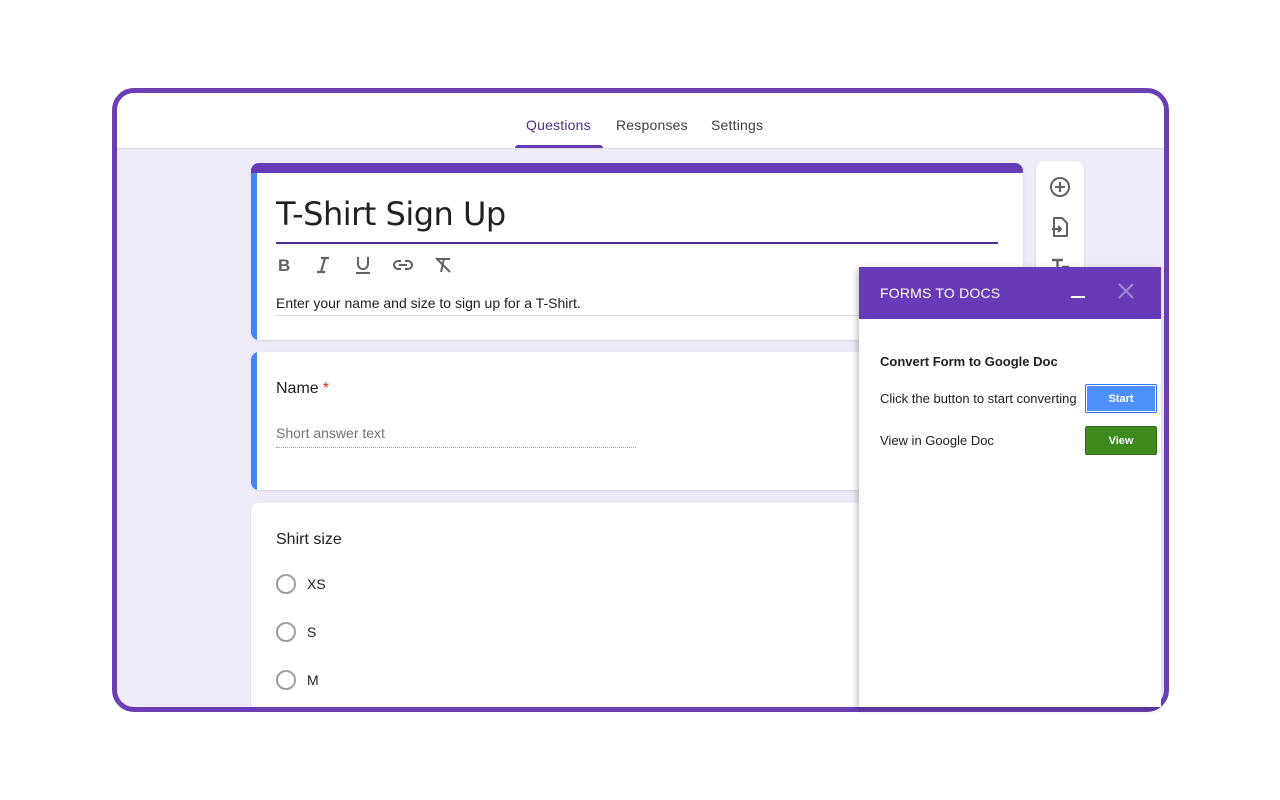 Image resolution: width=1280 pixels, height=800 pixels. Describe the element at coordinates (969, 361) in the screenshot. I see `panel-heading: Convert Form to Google Doc` at that location.